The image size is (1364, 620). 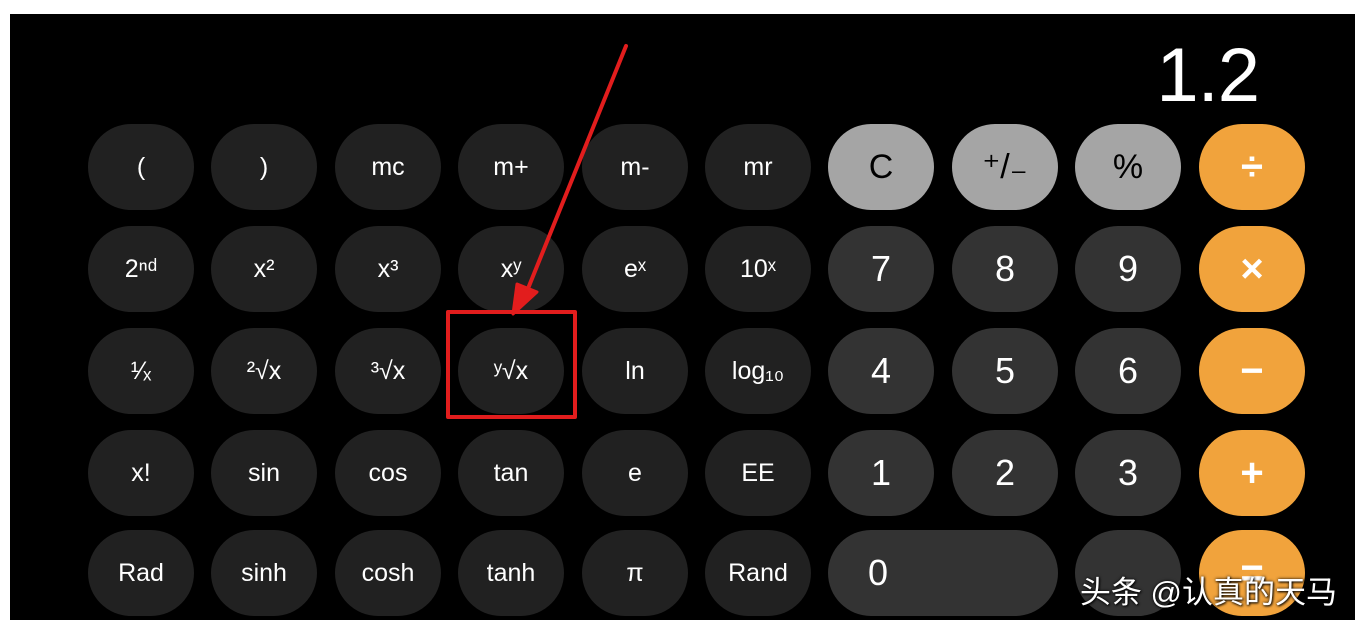 I want to click on key-row2-3-sci: xʸ, so click(x=511, y=269).